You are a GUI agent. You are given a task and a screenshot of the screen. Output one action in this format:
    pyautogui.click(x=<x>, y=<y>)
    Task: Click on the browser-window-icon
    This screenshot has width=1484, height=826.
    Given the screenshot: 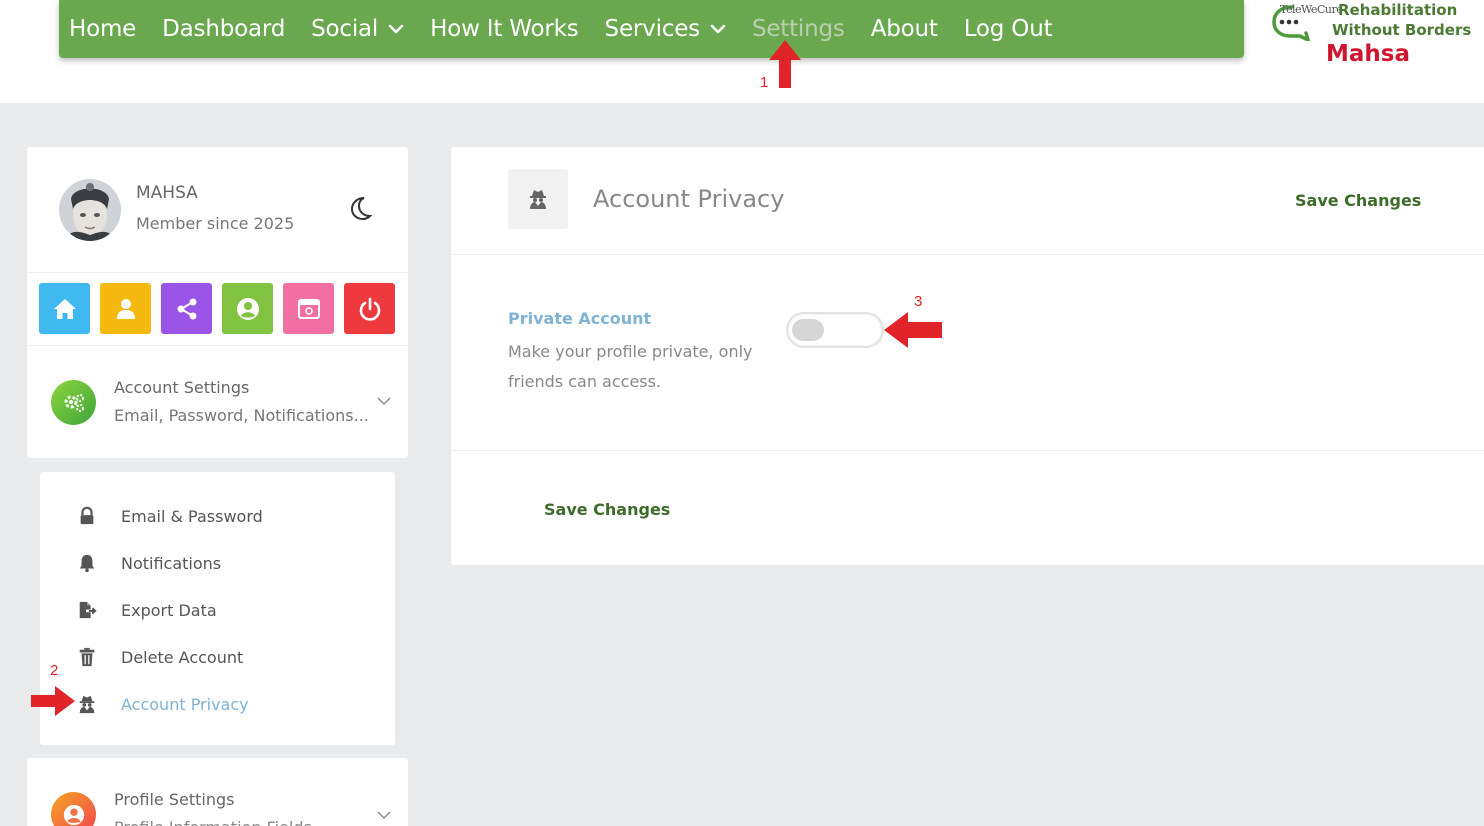 What is the action you would take?
    pyautogui.click(x=308, y=308)
    